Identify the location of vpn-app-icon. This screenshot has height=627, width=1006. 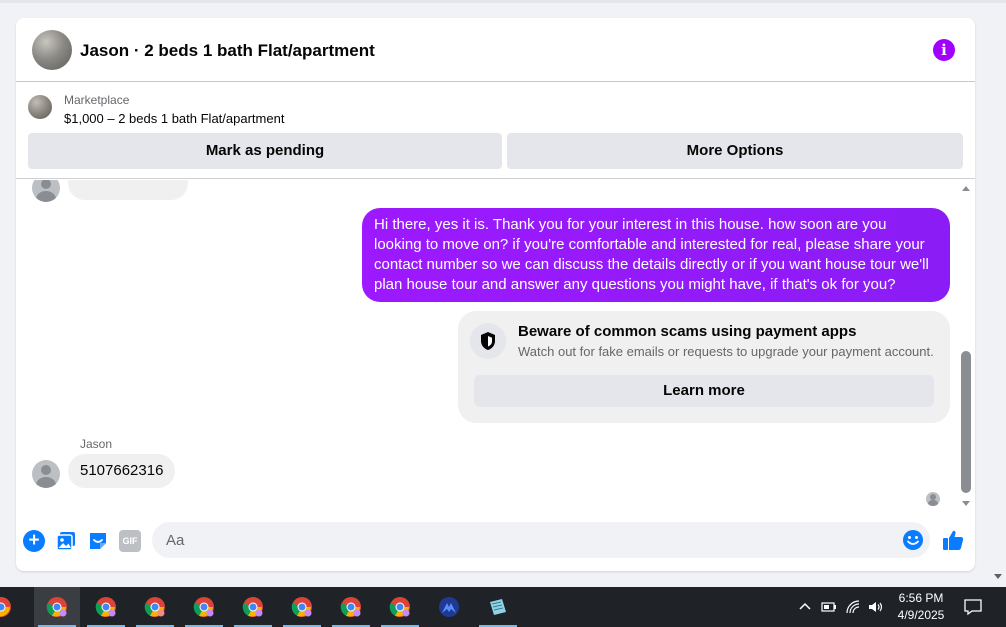
(449, 607).